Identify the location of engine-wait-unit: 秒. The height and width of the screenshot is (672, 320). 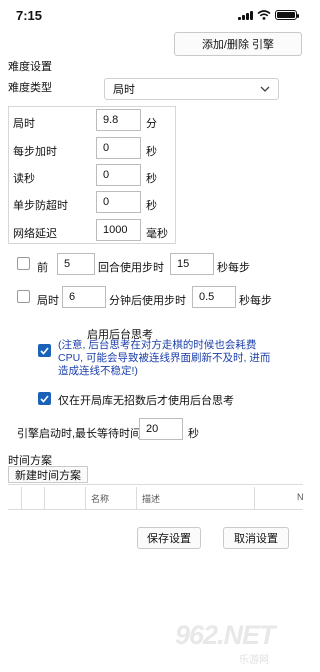
(193, 434).